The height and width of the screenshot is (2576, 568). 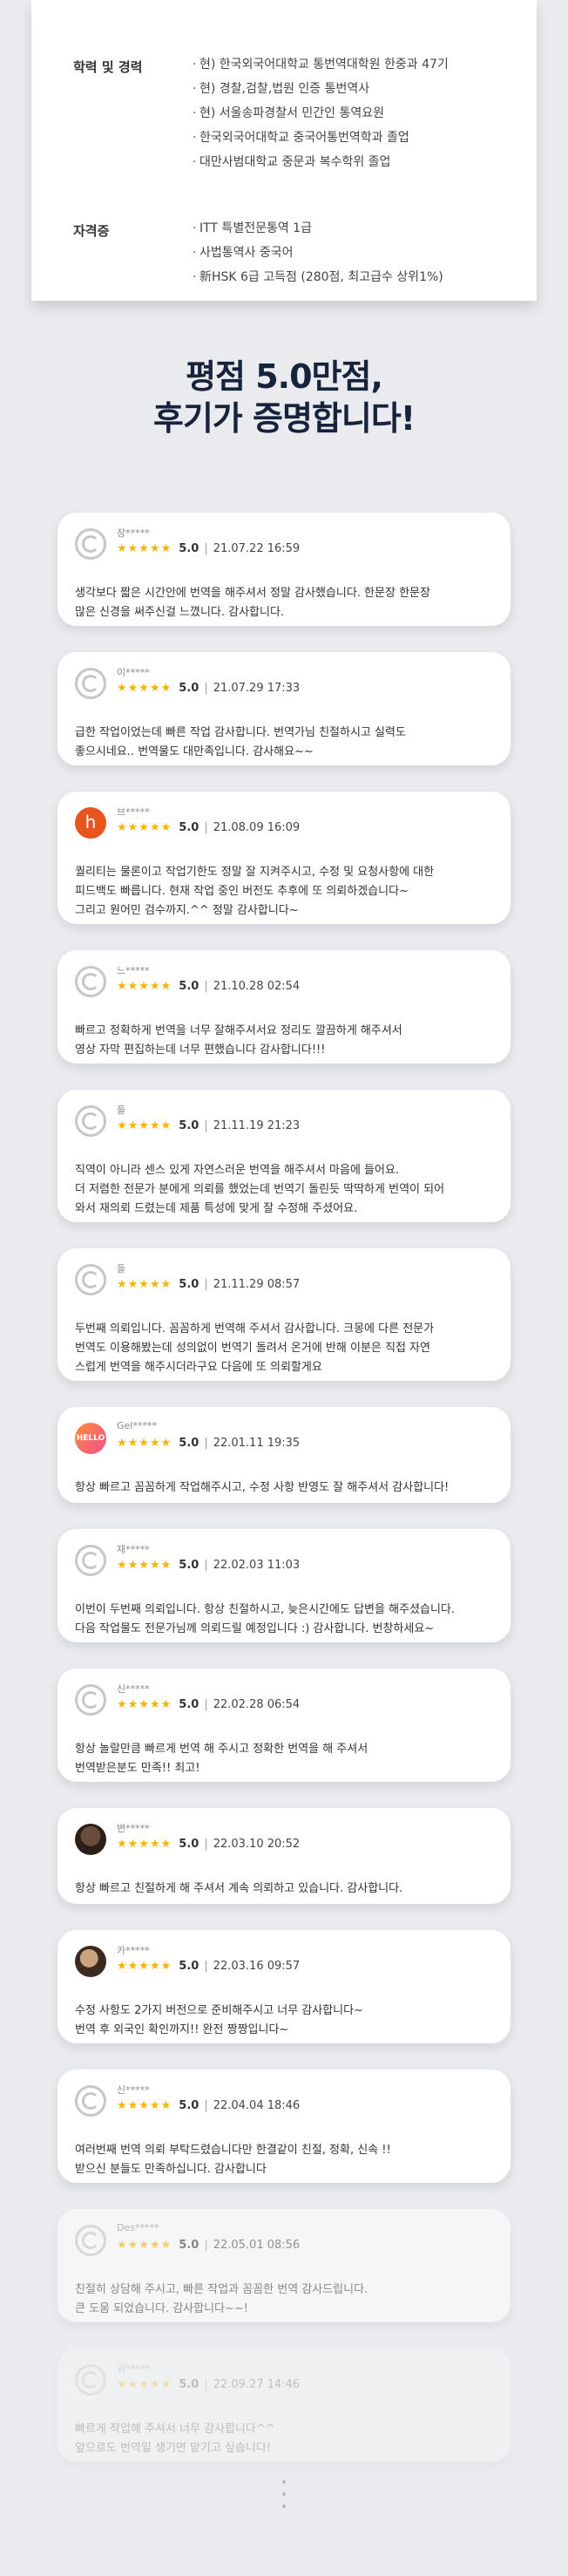 I want to click on review-text-line: 피드백도 빠릅니다. 현재 작업 중인 버전도 추후에 또 의뢰하겠습니다~, so click(x=242, y=891).